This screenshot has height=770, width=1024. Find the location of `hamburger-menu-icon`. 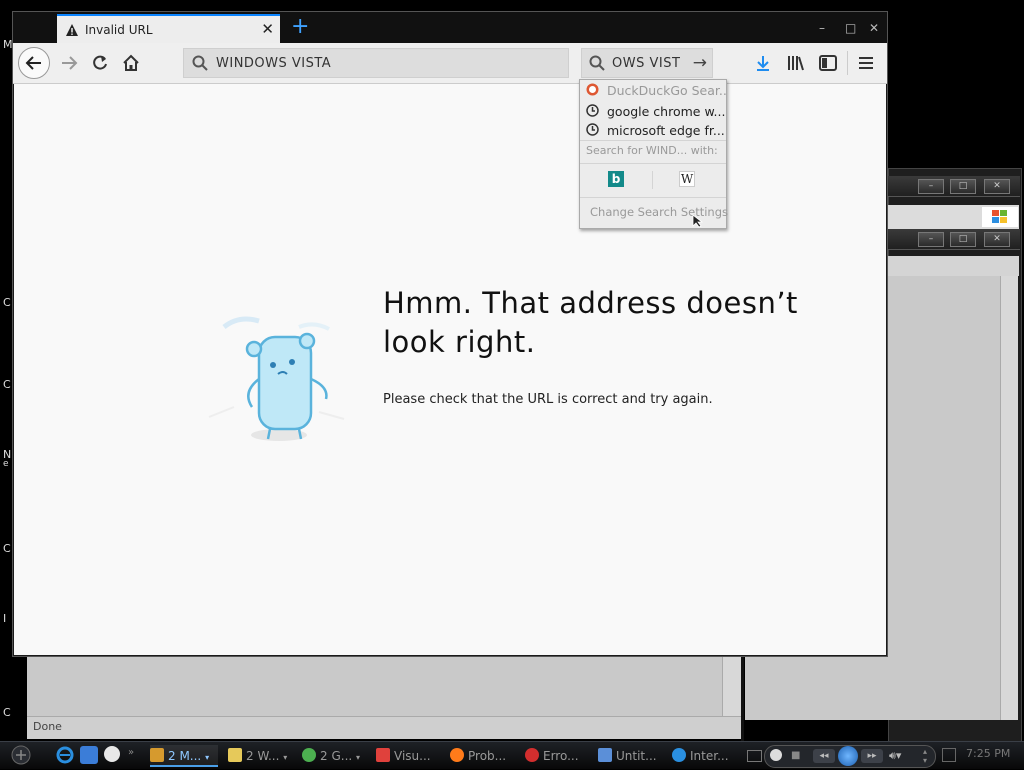

hamburger-menu-icon is located at coordinates (866, 63).